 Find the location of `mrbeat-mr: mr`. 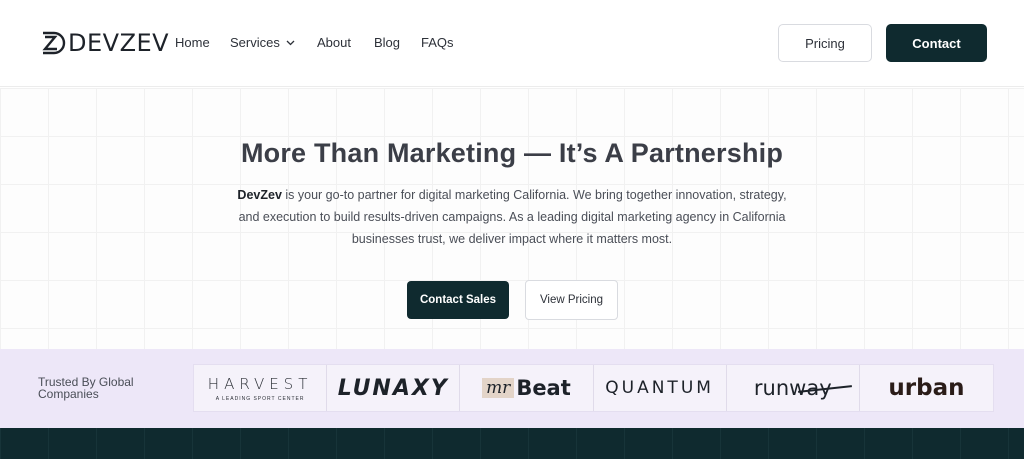

mrbeat-mr: mr is located at coordinates (498, 388).